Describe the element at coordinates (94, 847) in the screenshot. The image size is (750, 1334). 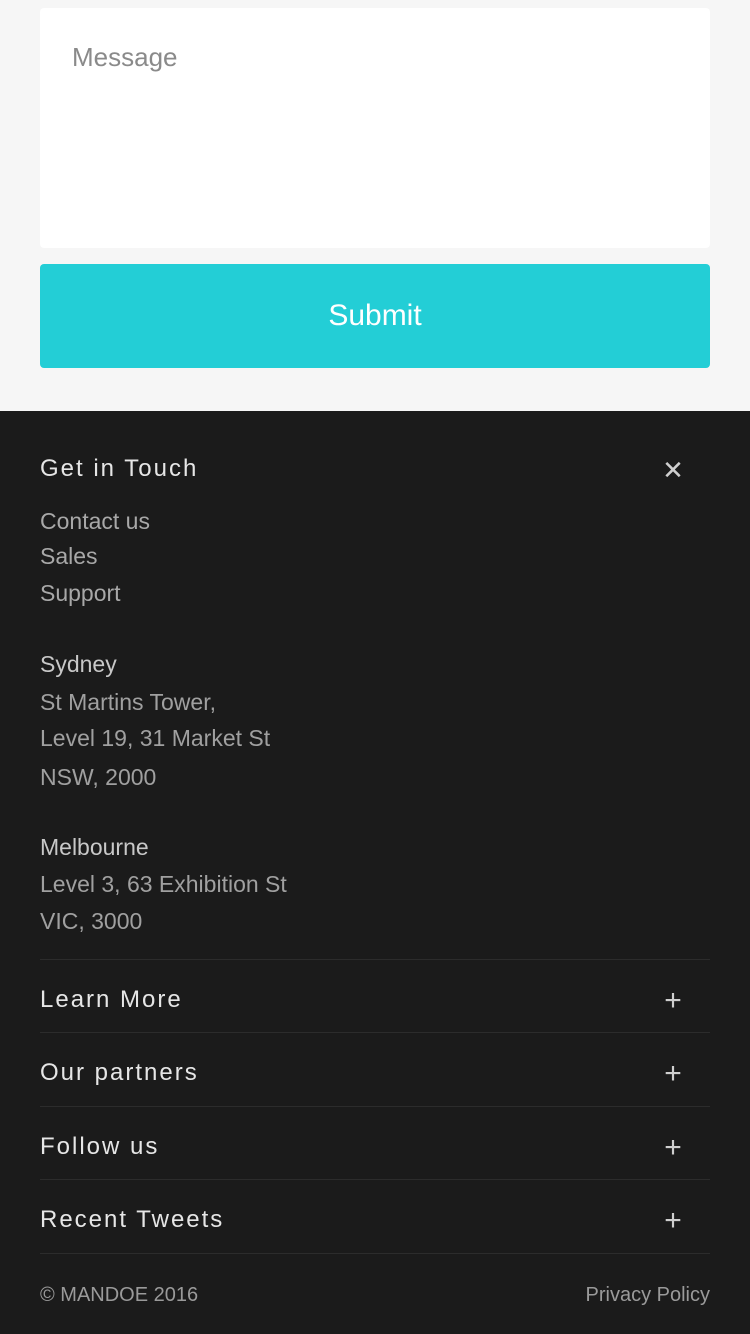
I see `office-name-melbourne: Melbourne` at that location.